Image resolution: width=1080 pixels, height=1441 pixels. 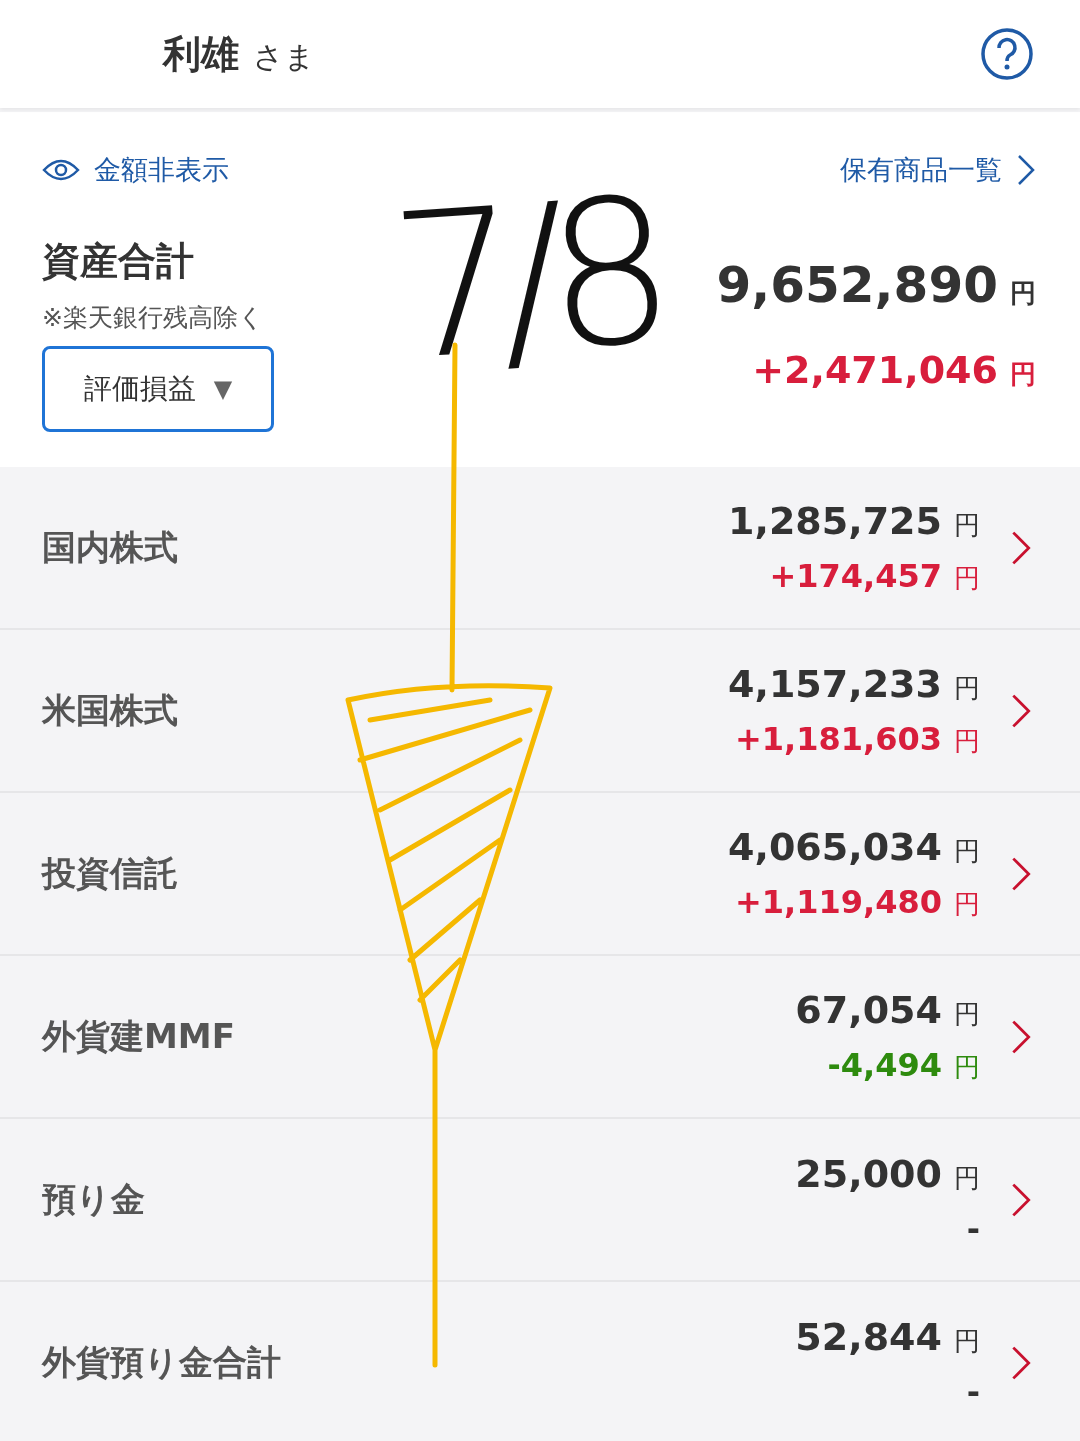 What do you see at coordinates (835, 847) in the screenshot?
I see `asset-amount: 4,065,034` at bounding box center [835, 847].